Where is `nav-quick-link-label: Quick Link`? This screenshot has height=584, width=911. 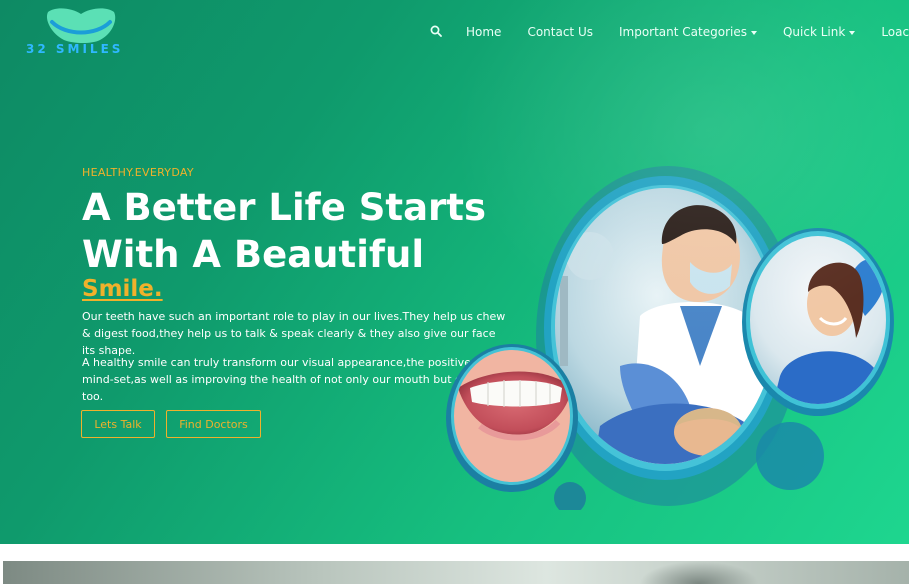
nav-quick-link-label: Quick Link is located at coordinates (814, 32).